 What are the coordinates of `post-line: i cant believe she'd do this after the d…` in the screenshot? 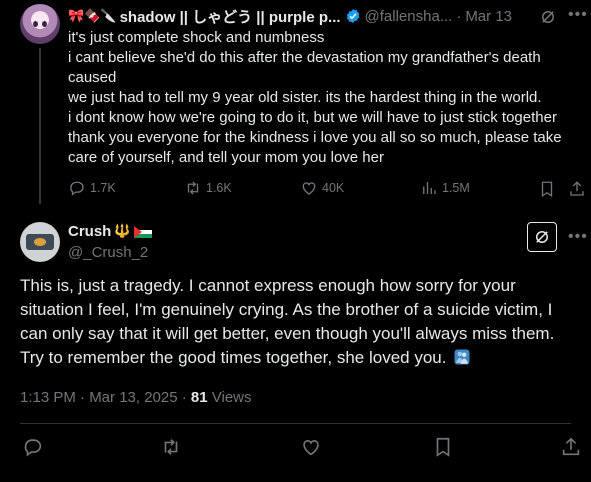 It's located at (304, 67).